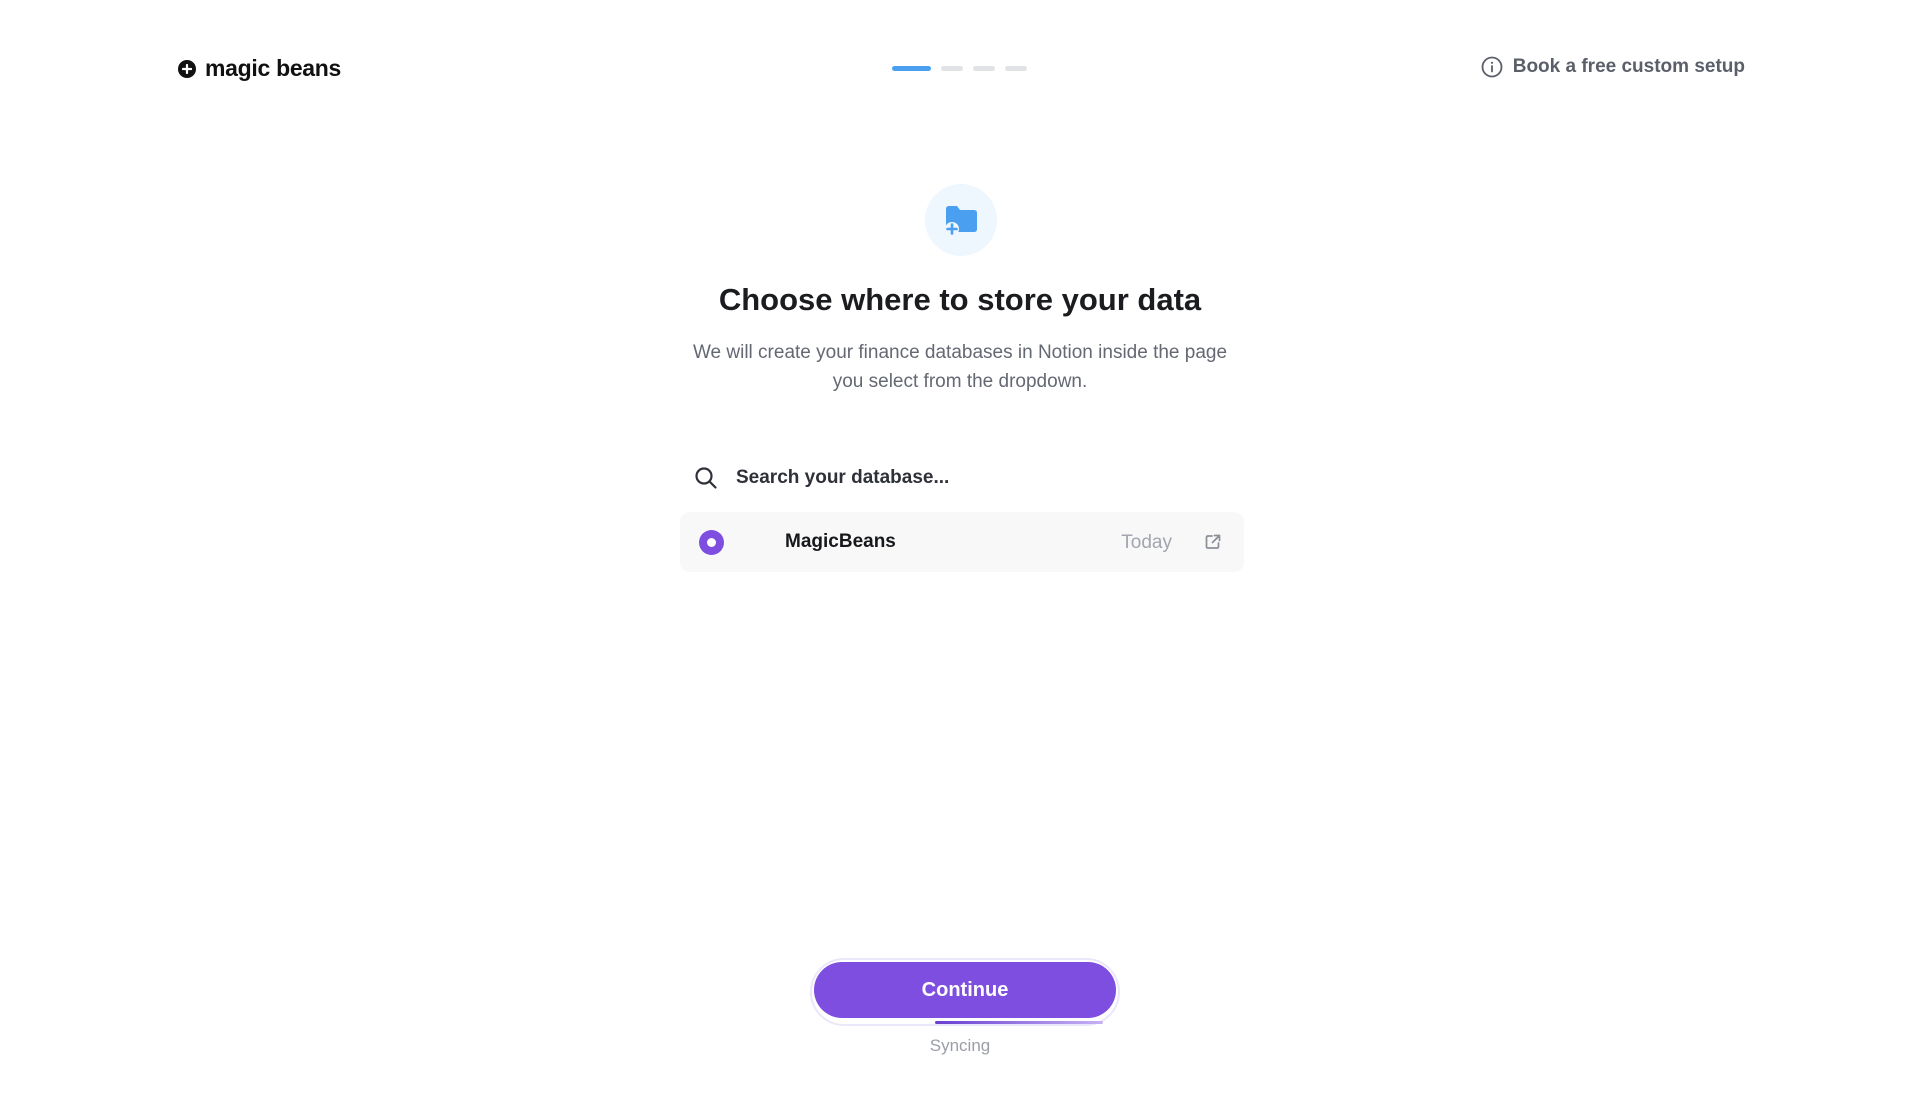 Image resolution: width=1920 pixels, height=1103 pixels. I want to click on progress-stepper, so click(959, 68).